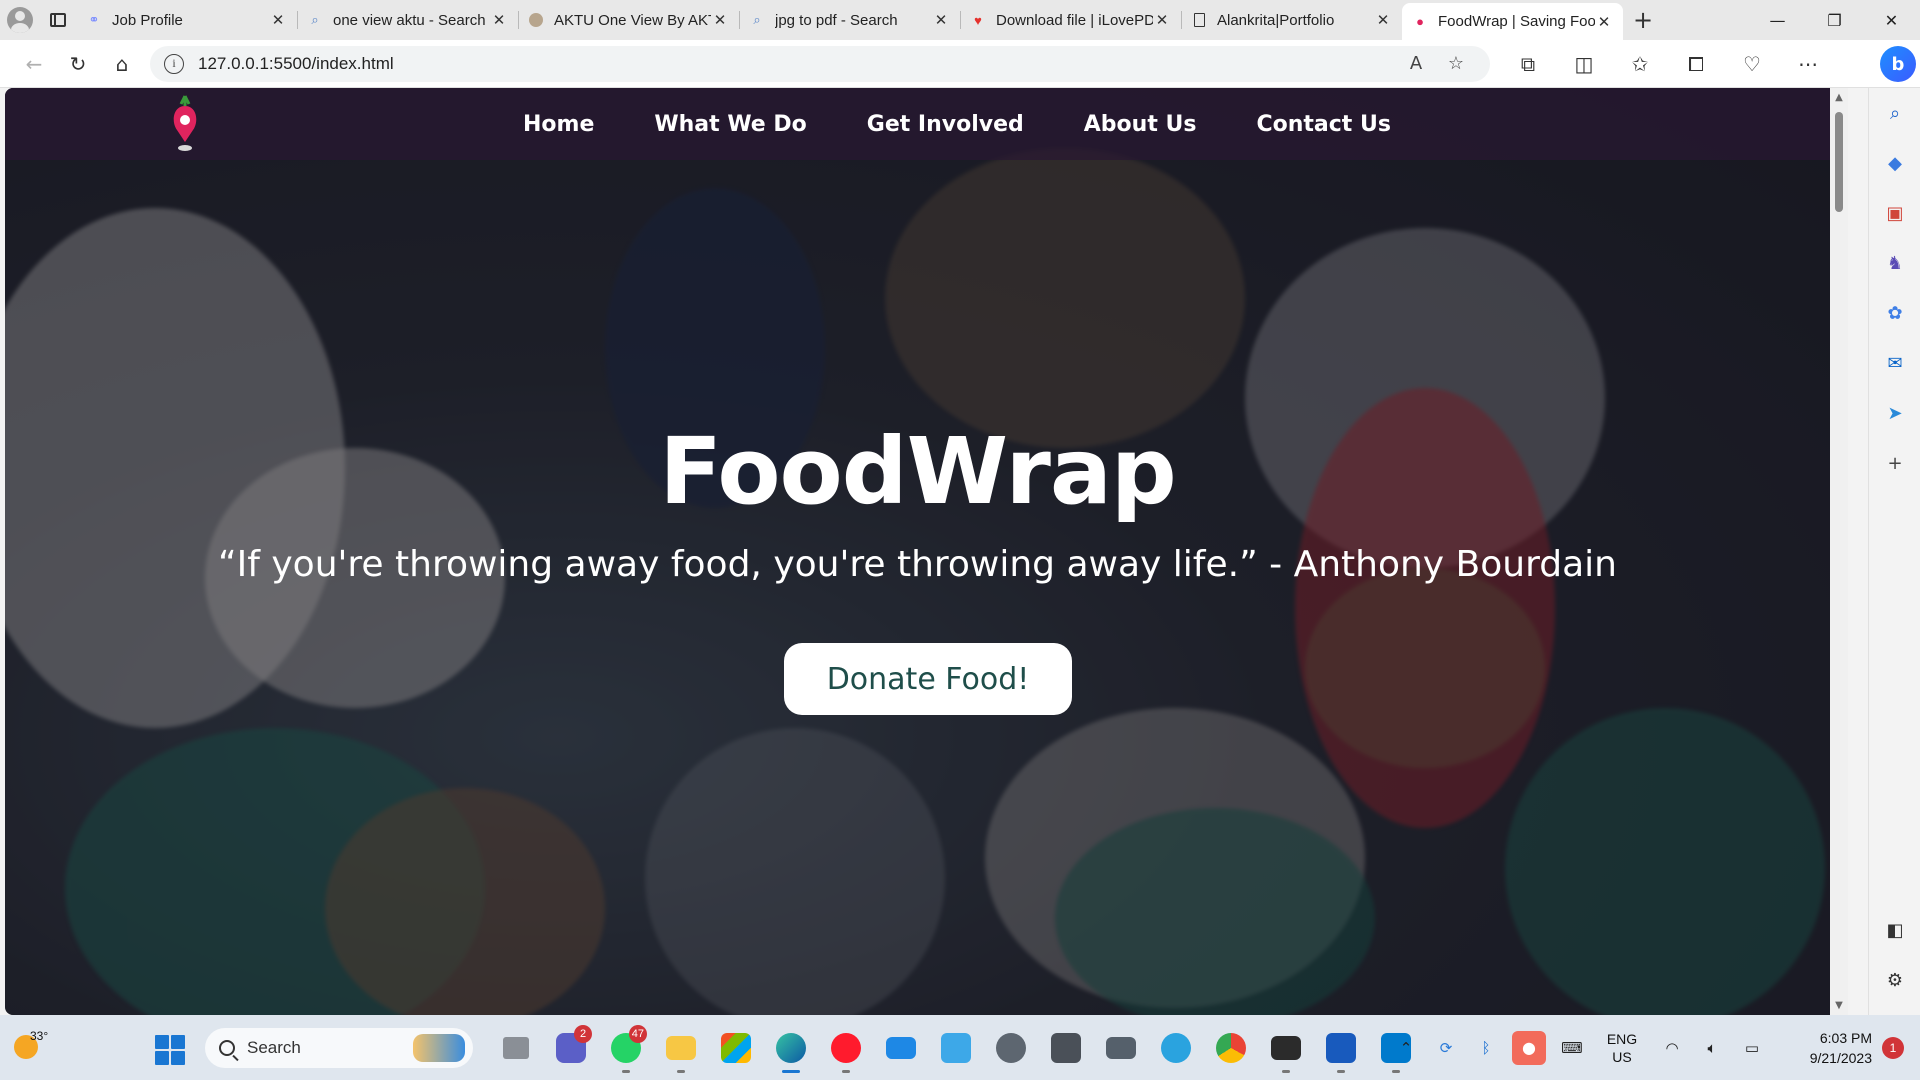 The width and height of the screenshot is (1920, 1080). Describe the element at coordinates (730, 124) in the screenshot. I see `nav-what-we-do-link: What We Do` at that location.